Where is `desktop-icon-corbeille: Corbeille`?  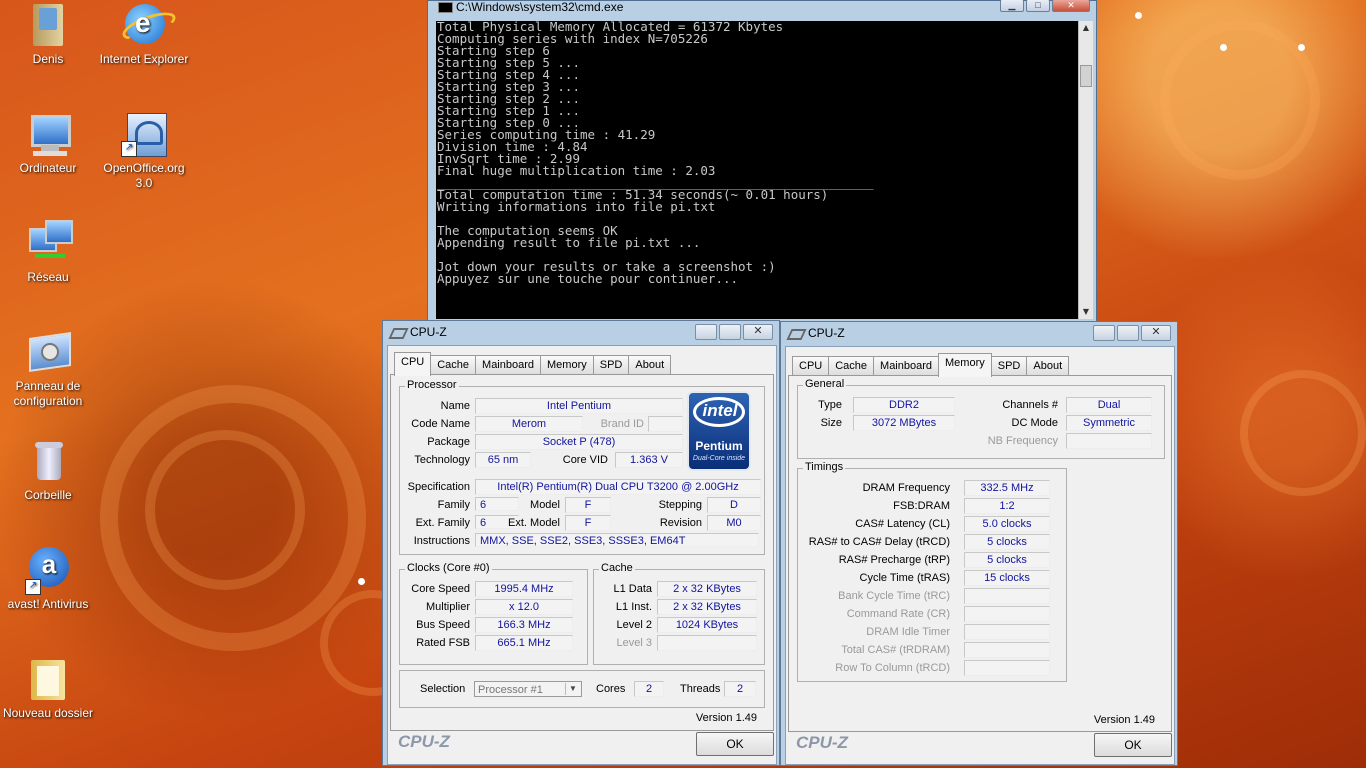 desktop-icon-corbeille: Corbeille is located at coordinates (48, 470).